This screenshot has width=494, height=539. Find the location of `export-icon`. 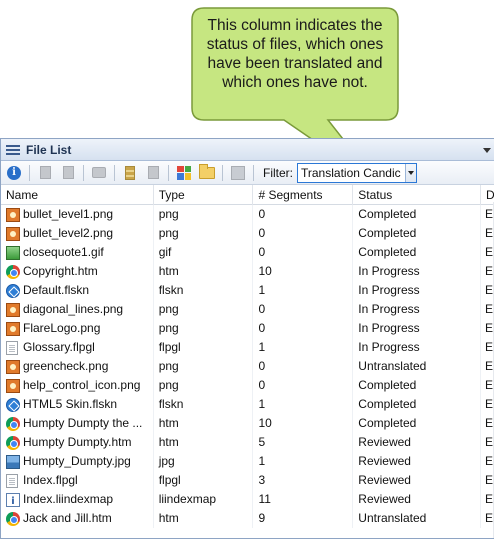

export-icon is located at coordinates (153, 172).